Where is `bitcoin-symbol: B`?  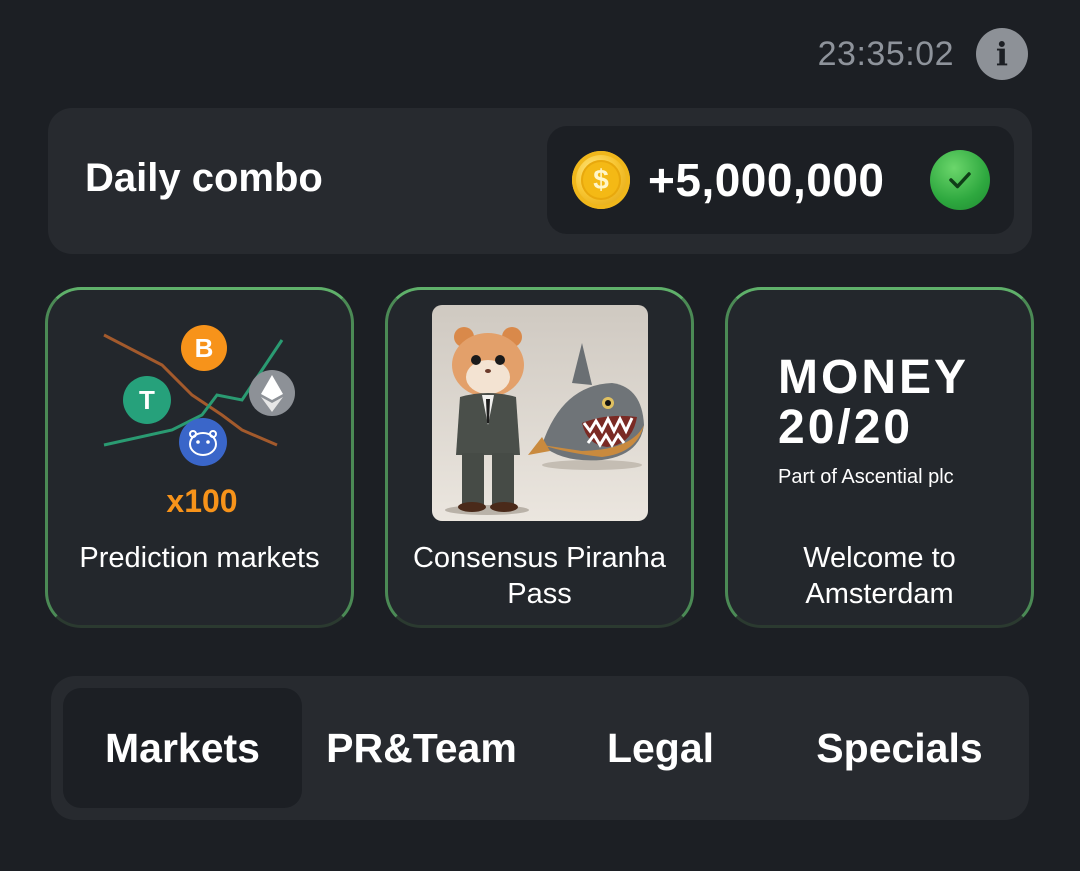 bitcoin-symbol: B is located at coordinates (204, 348).